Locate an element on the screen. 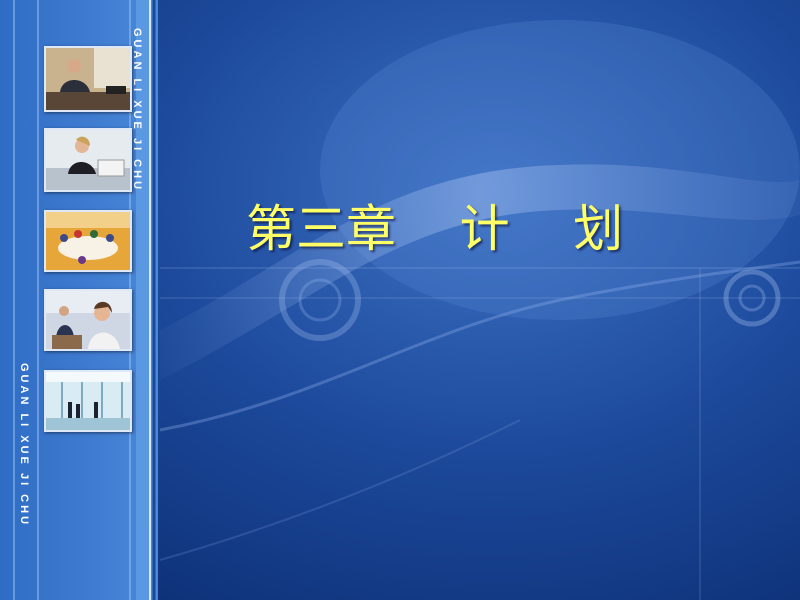  meeting-room-photo is located at coordinates (88, 241).